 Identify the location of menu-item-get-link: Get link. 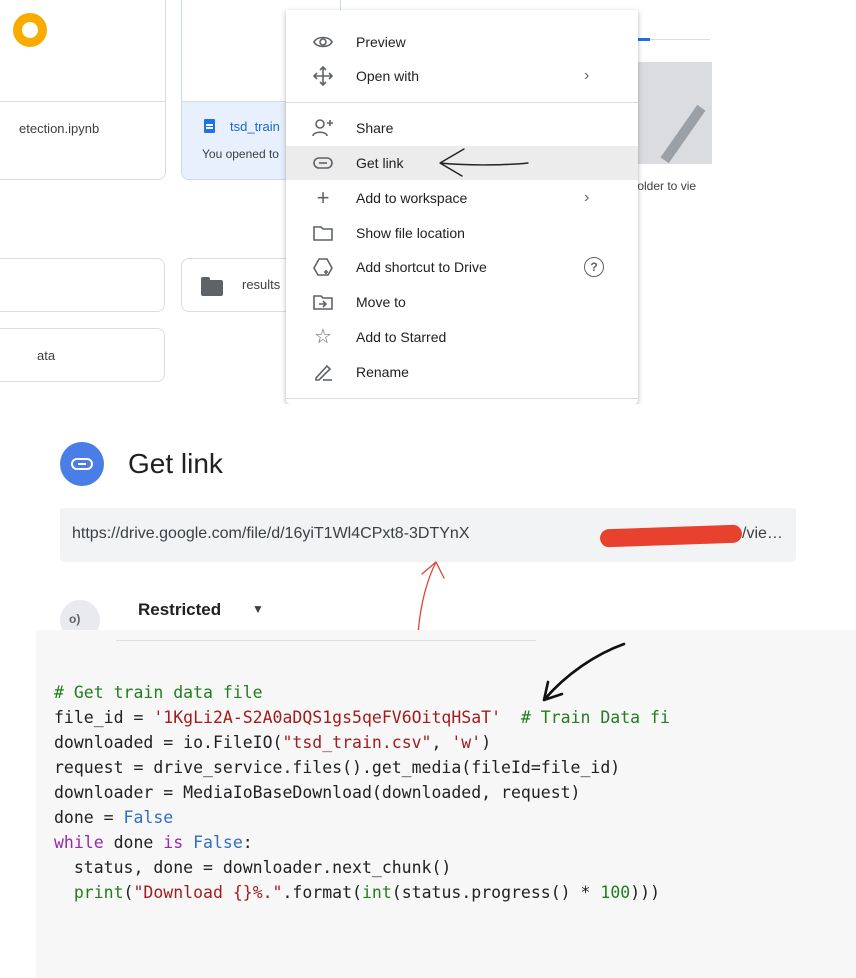
(462, 163).